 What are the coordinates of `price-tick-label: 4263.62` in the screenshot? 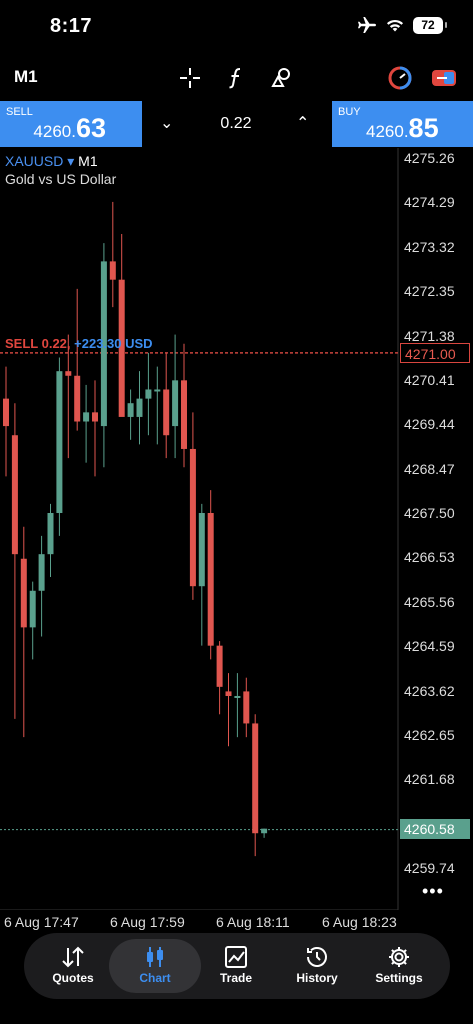 It's located at (429, 690).